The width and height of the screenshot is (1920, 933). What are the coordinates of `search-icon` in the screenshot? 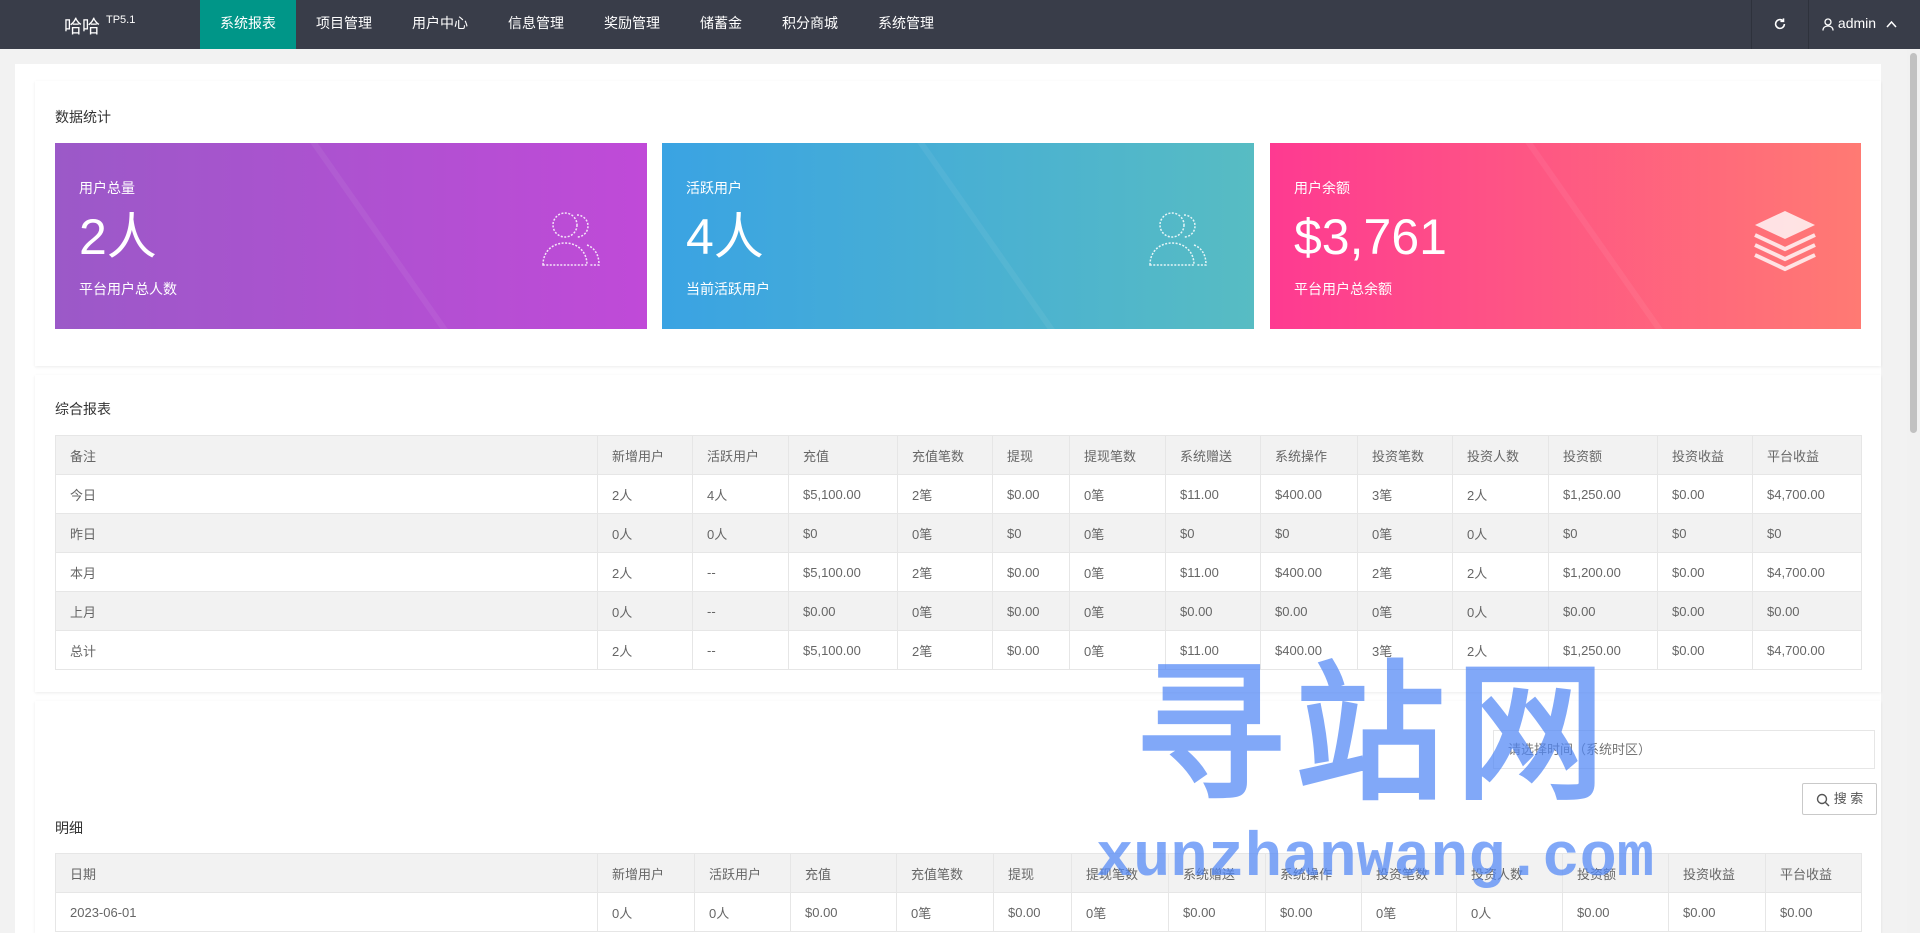 It's located at (1823, 800).